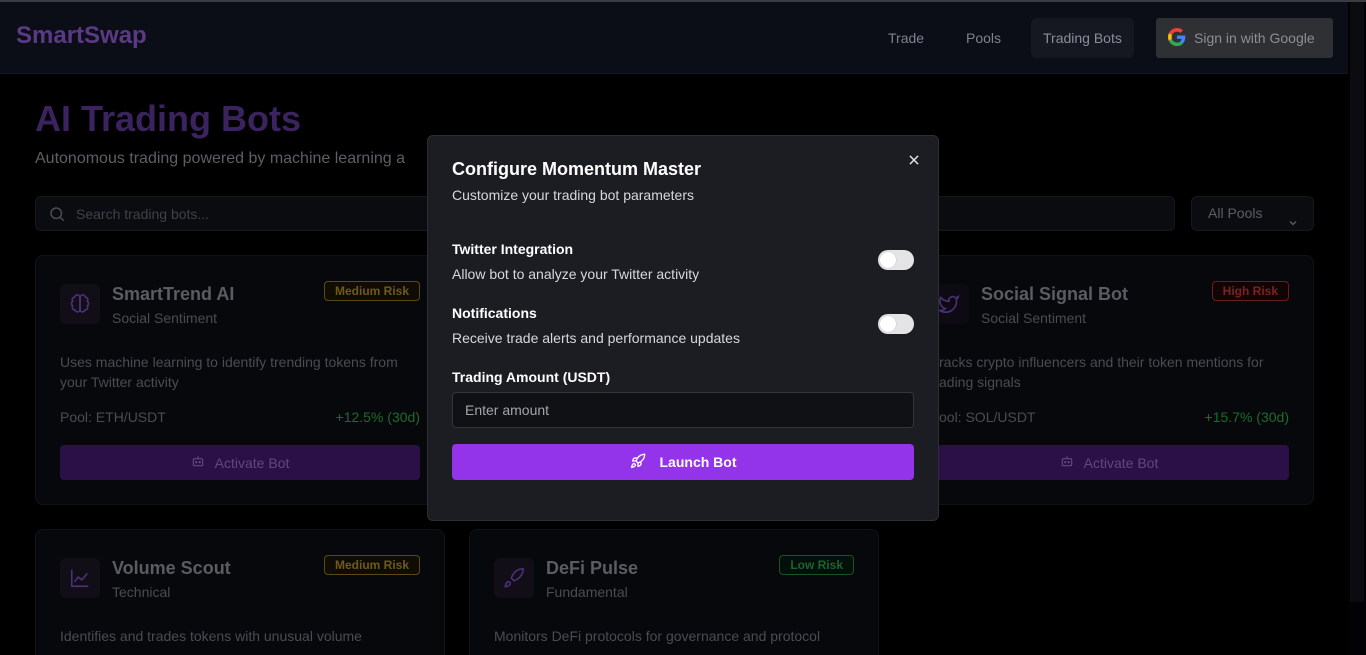 Image resolution: width=1366 pixels, height=655 pixels. I want to click on bot-performance: +12.5% (30d), so click(377, 417).